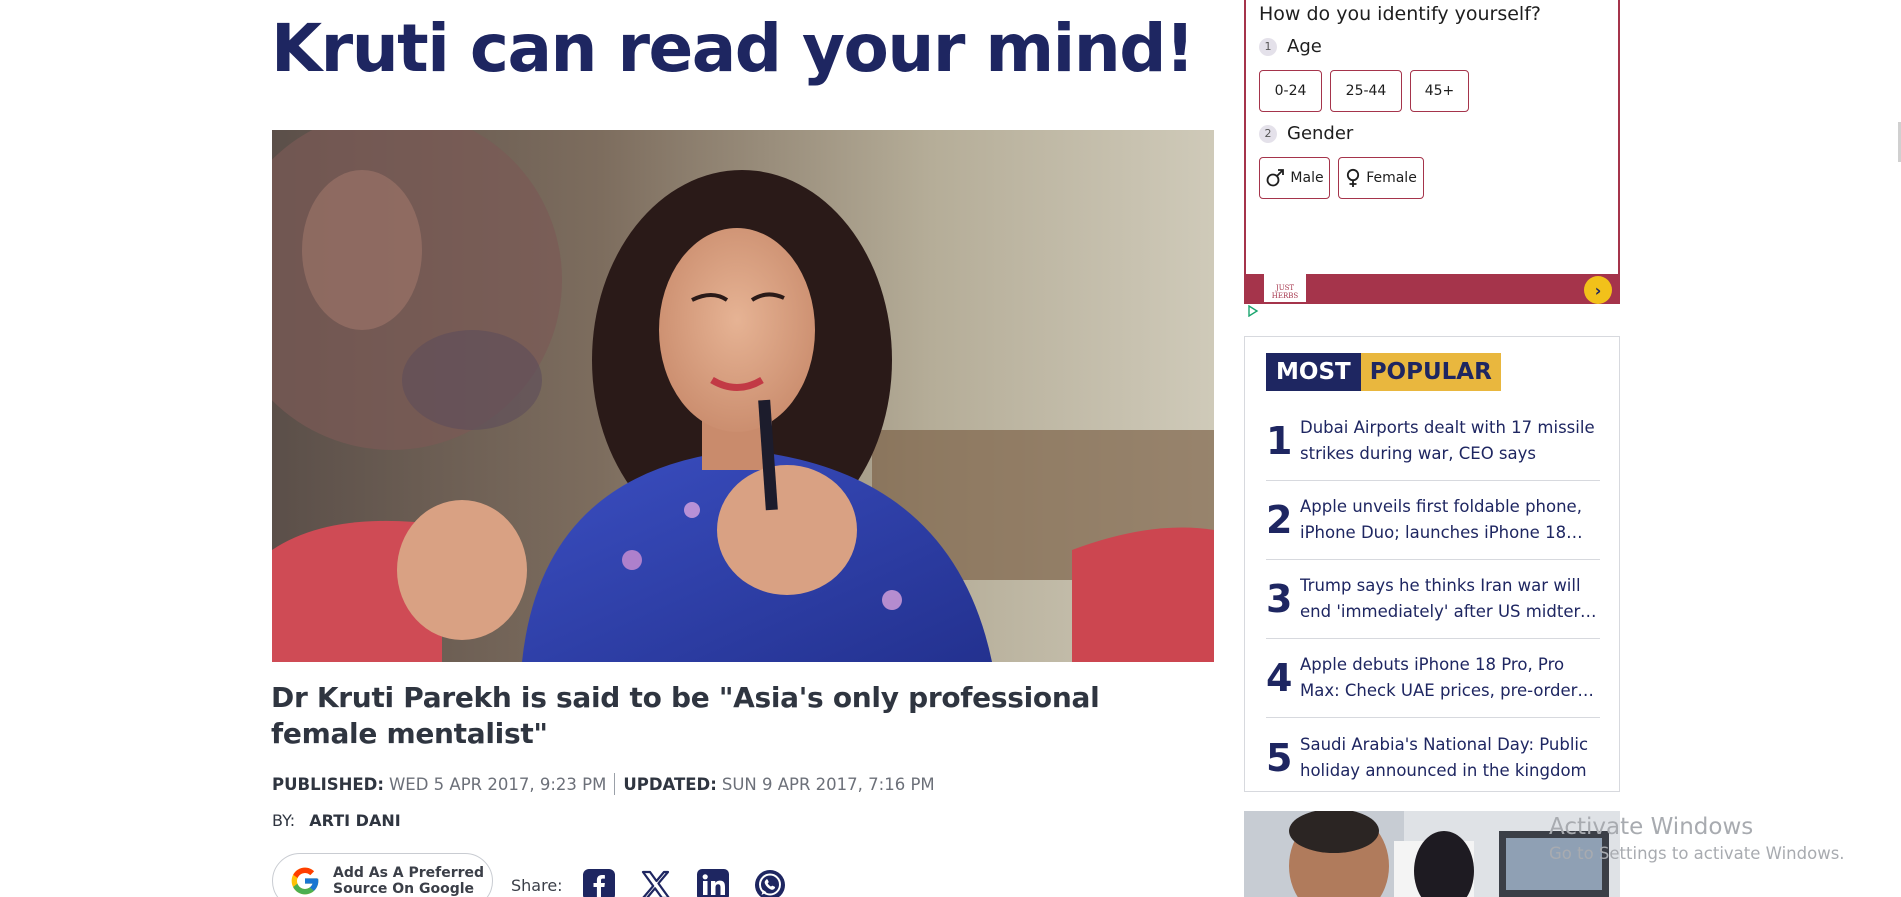 The width and height of the screenshot is (1901, 897). What do you see at coordinates (1290, 91) in the screenshot?
I see `age-option-0-24: 0-24` at bounding box center [1290, 91].